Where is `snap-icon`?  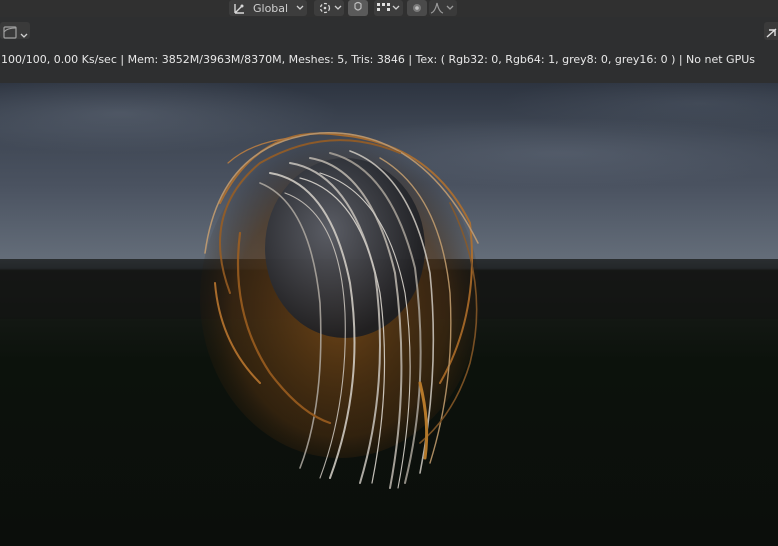
snap-icon is located at coordinates (358, 8).